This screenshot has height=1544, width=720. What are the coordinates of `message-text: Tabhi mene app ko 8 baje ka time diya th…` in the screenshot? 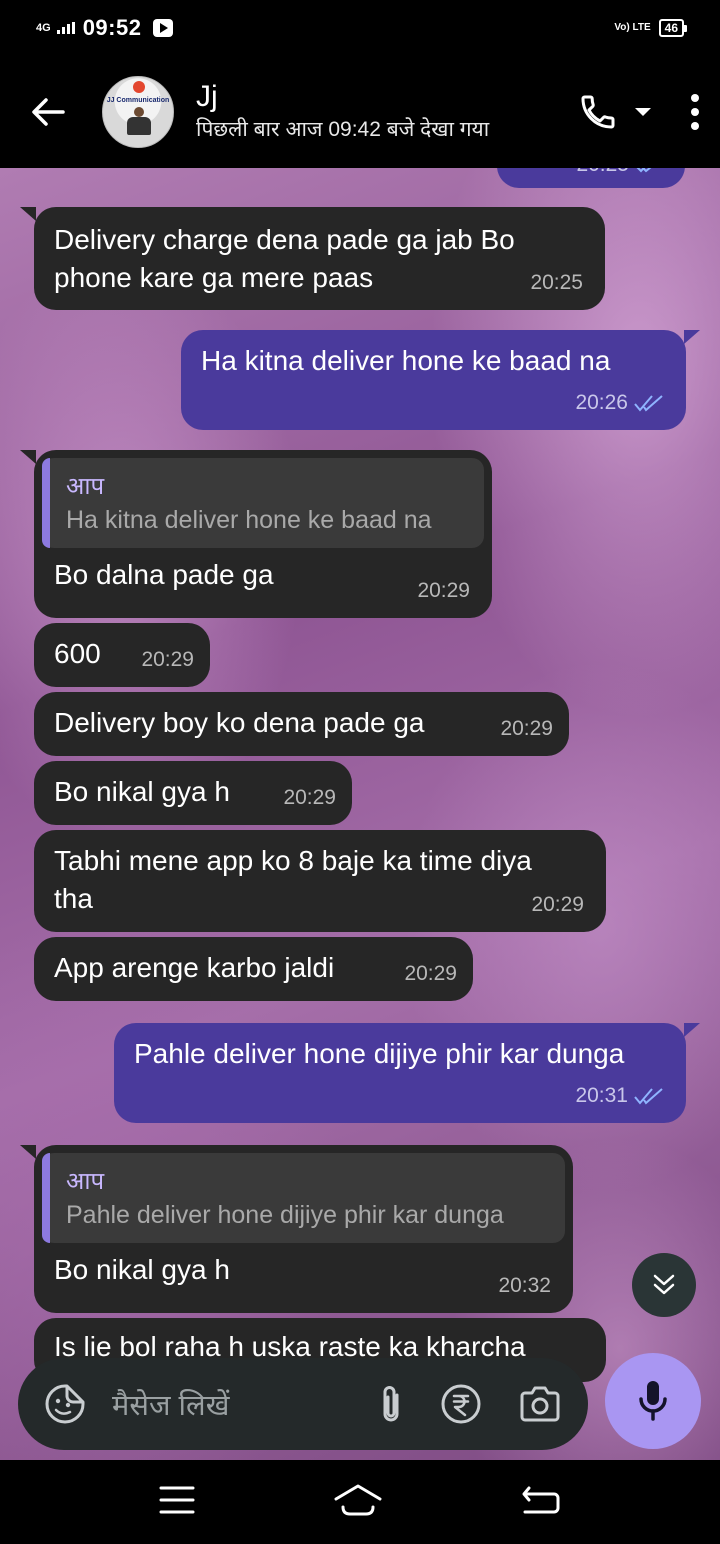 It's located at (293, 879).